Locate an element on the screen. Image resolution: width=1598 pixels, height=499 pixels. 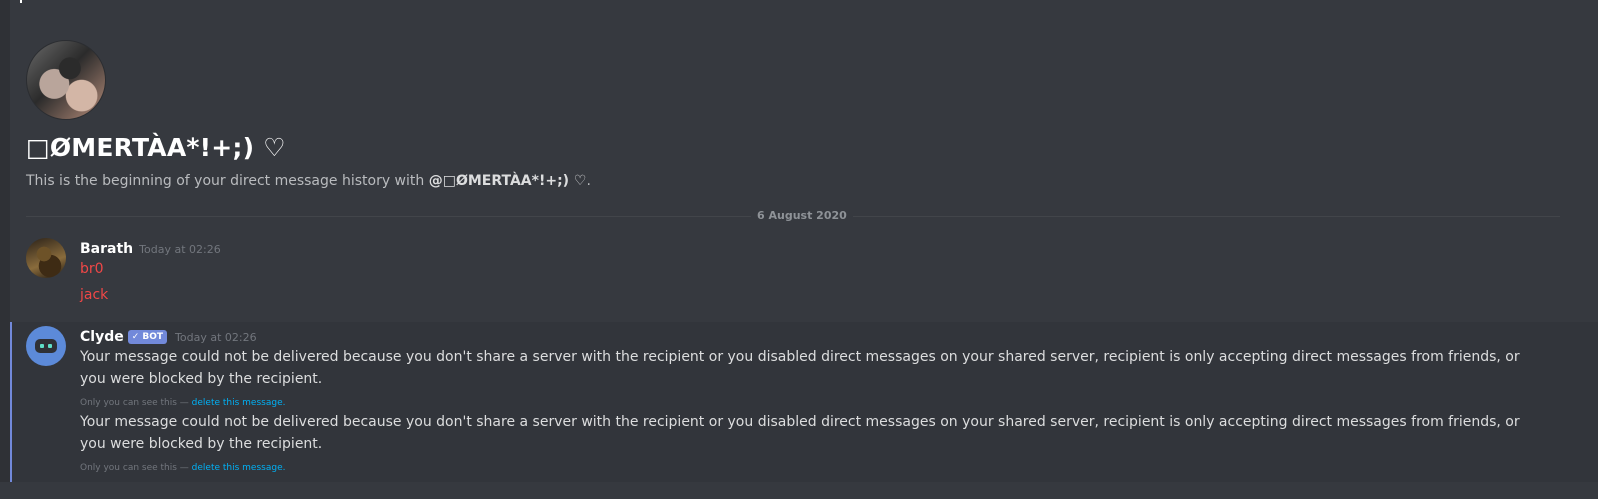
left-edge-strip is located at coordinates (5, 249).